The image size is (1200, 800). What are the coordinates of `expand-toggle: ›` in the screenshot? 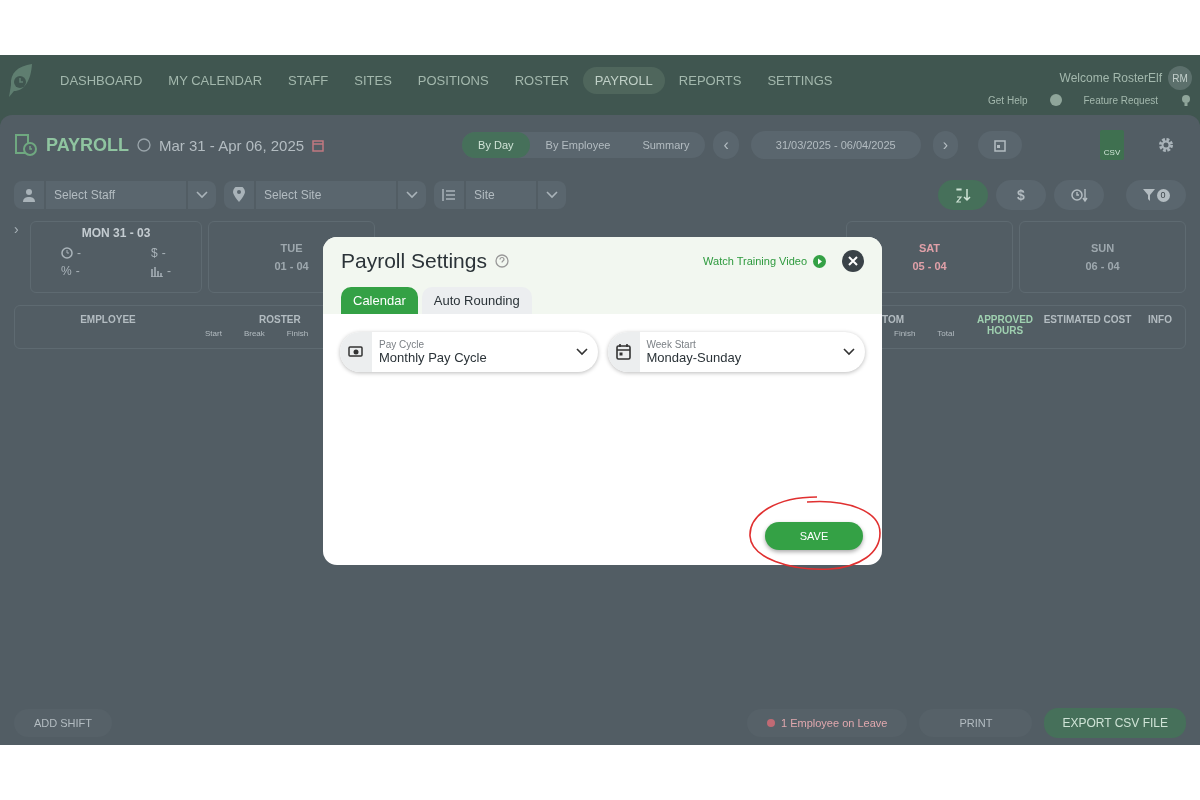 It's located at (19, 257).